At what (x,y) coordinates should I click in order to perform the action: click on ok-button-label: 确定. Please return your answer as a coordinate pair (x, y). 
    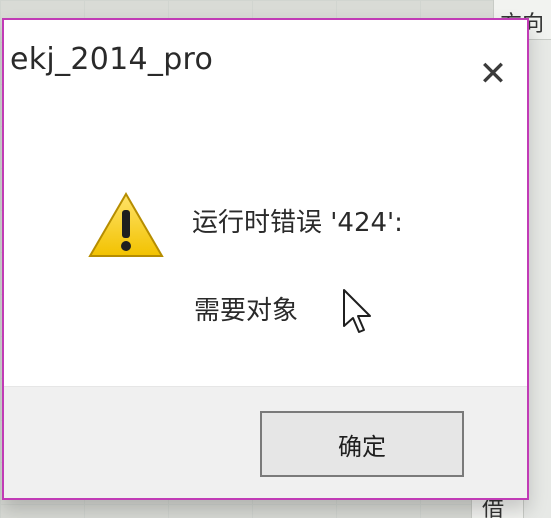
    Looking at the image, I should click on (362, 446).